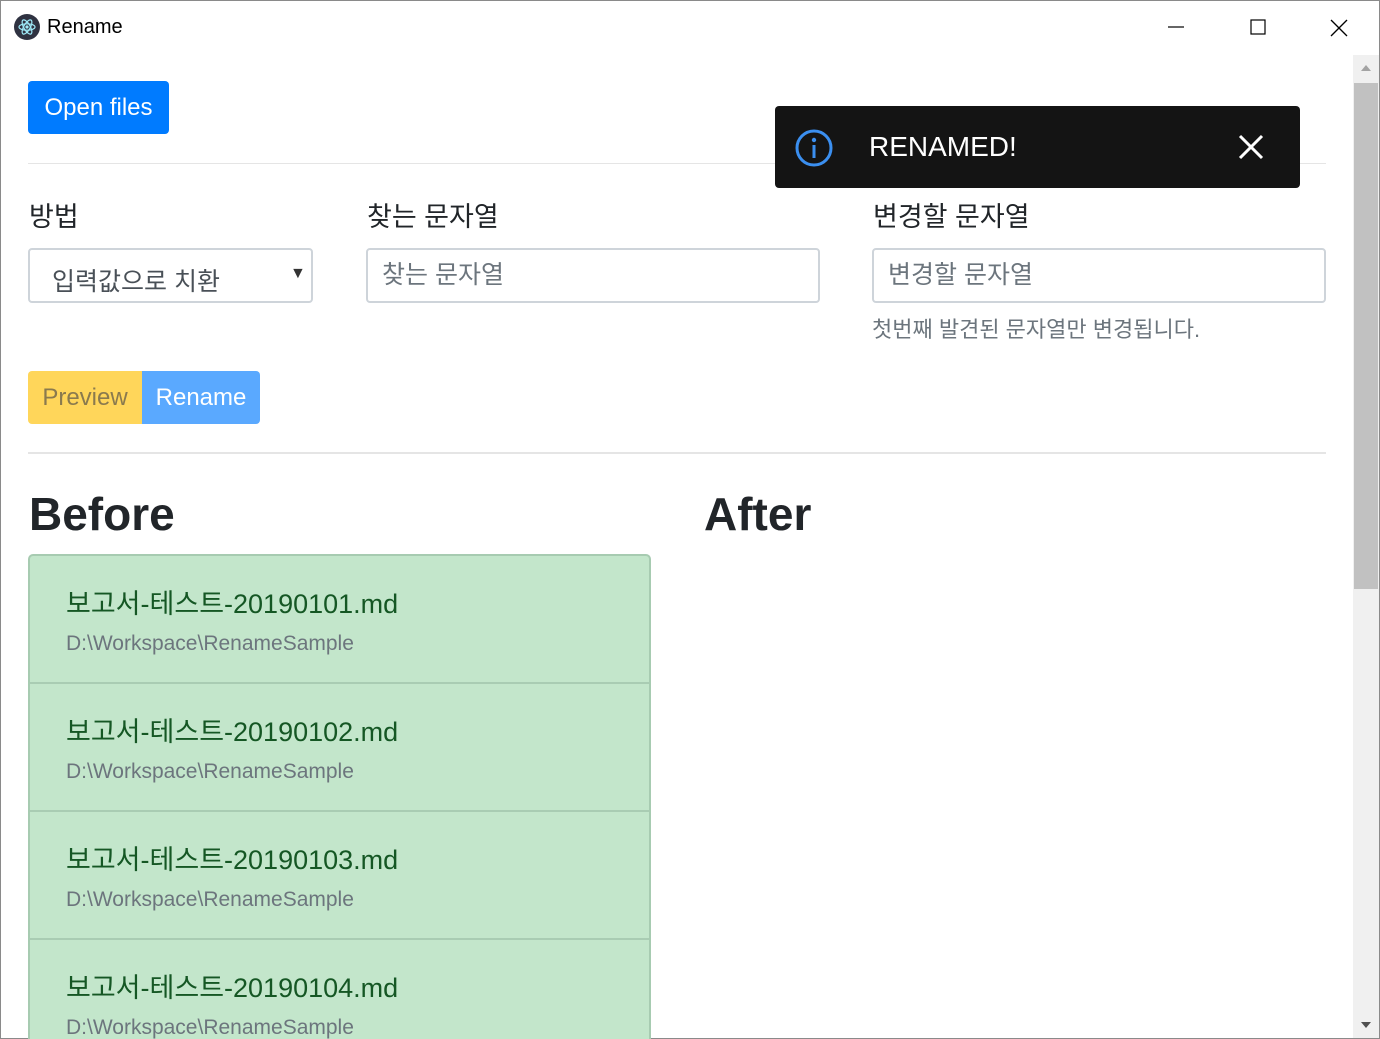 Image resolution: width=1380 pixels, height=1039 pixels. I want to click on before-heading: Before, so click(102, 514).